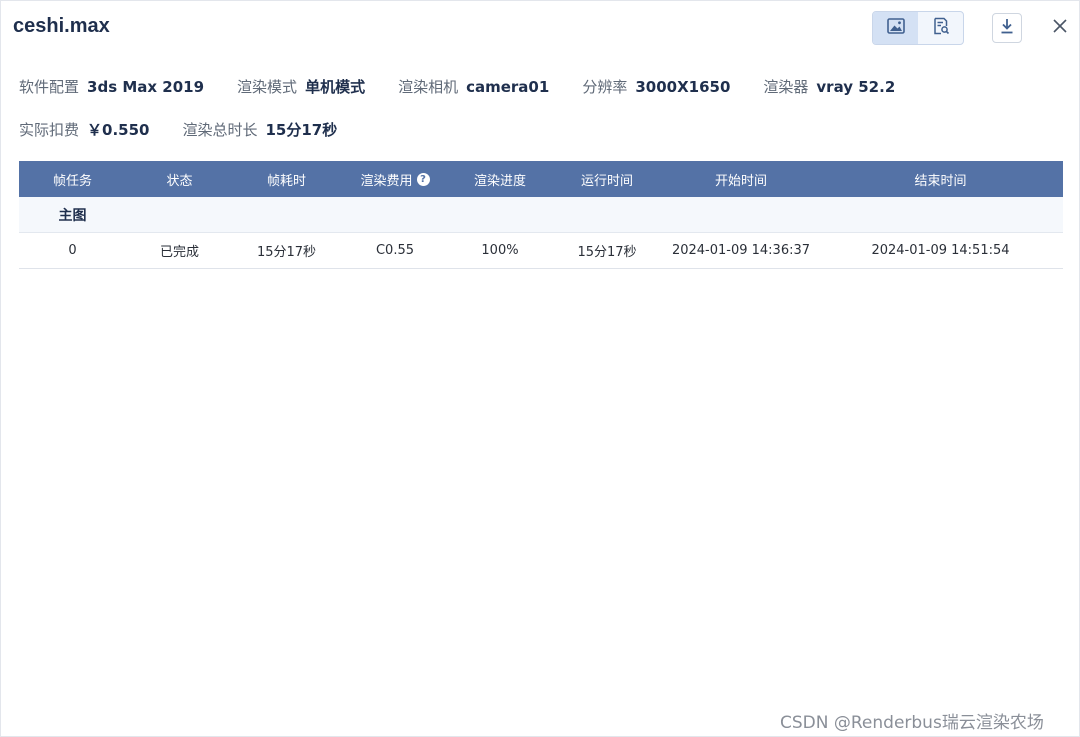 This screenshot has height=737, width=1080. What do you see at coordinates (72, 250) in the screenshot?
I see `table-cell: 0` at bounding box center [72, 250].